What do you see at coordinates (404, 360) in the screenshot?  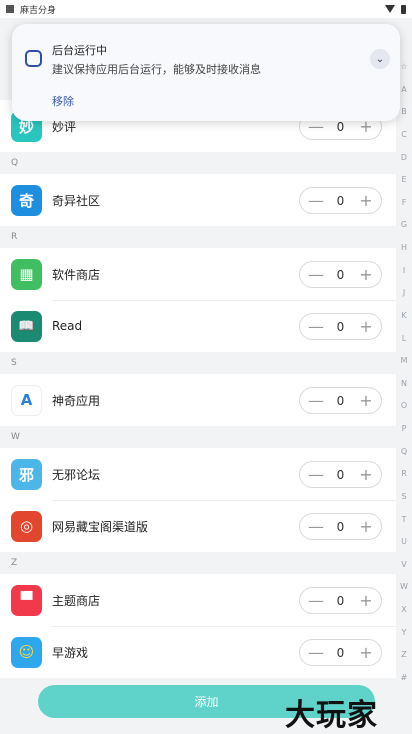 I see `alphabet-index-letter: M` at bounding box center [404, 360].